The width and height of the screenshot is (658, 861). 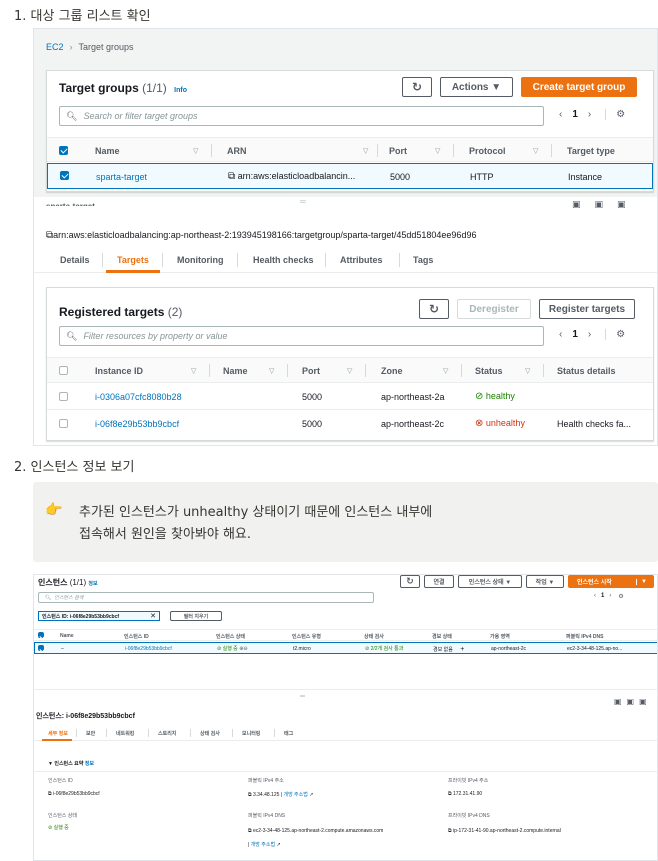 What do you see at coordinates (288, 733) in the screenshot?
I see `tab-tags: 태그` at bounding box center [288, 733].